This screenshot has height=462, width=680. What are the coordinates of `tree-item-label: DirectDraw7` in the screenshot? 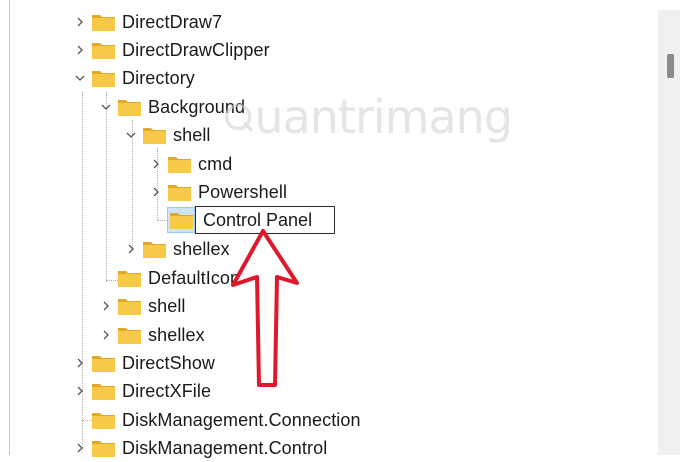 It's located at (172, 21).